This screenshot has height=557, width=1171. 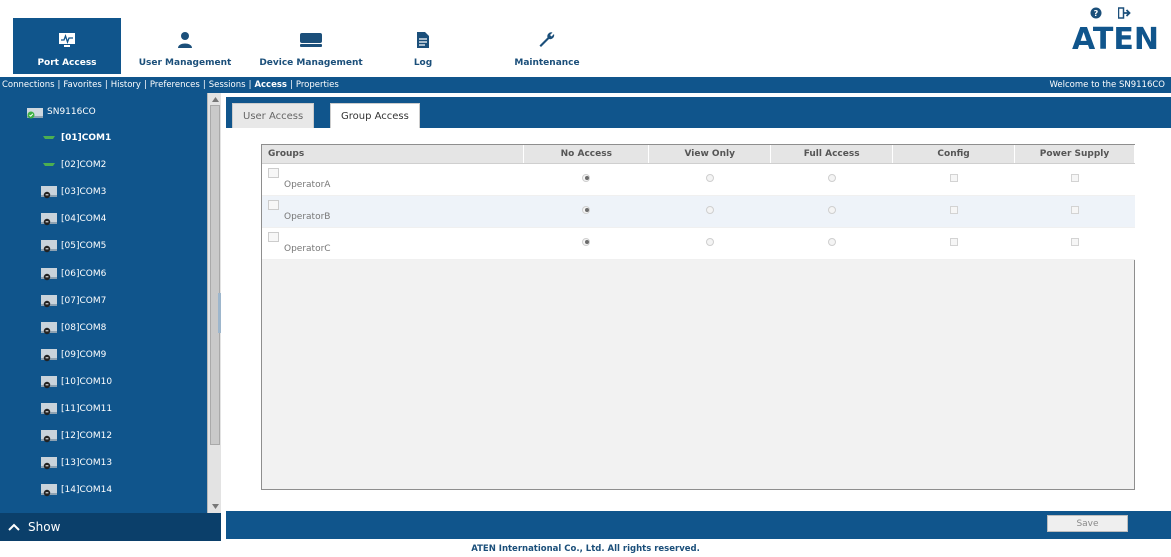 I want to click on device-online-icon, so click(x=35, y=112).